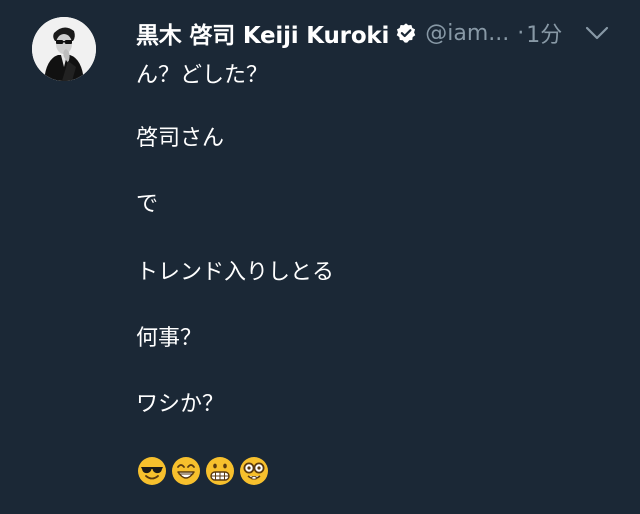 The height and width of the screenshot is (514, 640). Describe the element at coordinates (597, 33) in the screenshot. I see `chevron-down-icon` at that location.